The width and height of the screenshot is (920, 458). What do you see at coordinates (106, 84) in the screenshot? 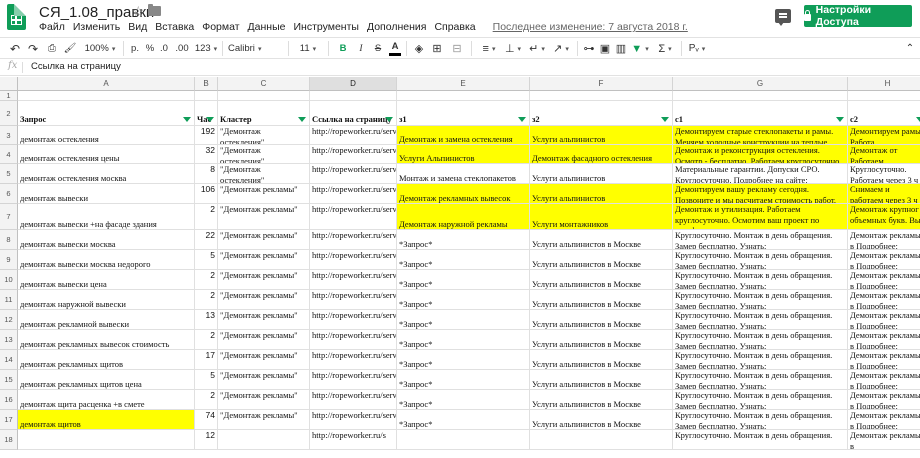
I see `column-header-a: A` at bounding box center [106, 84].